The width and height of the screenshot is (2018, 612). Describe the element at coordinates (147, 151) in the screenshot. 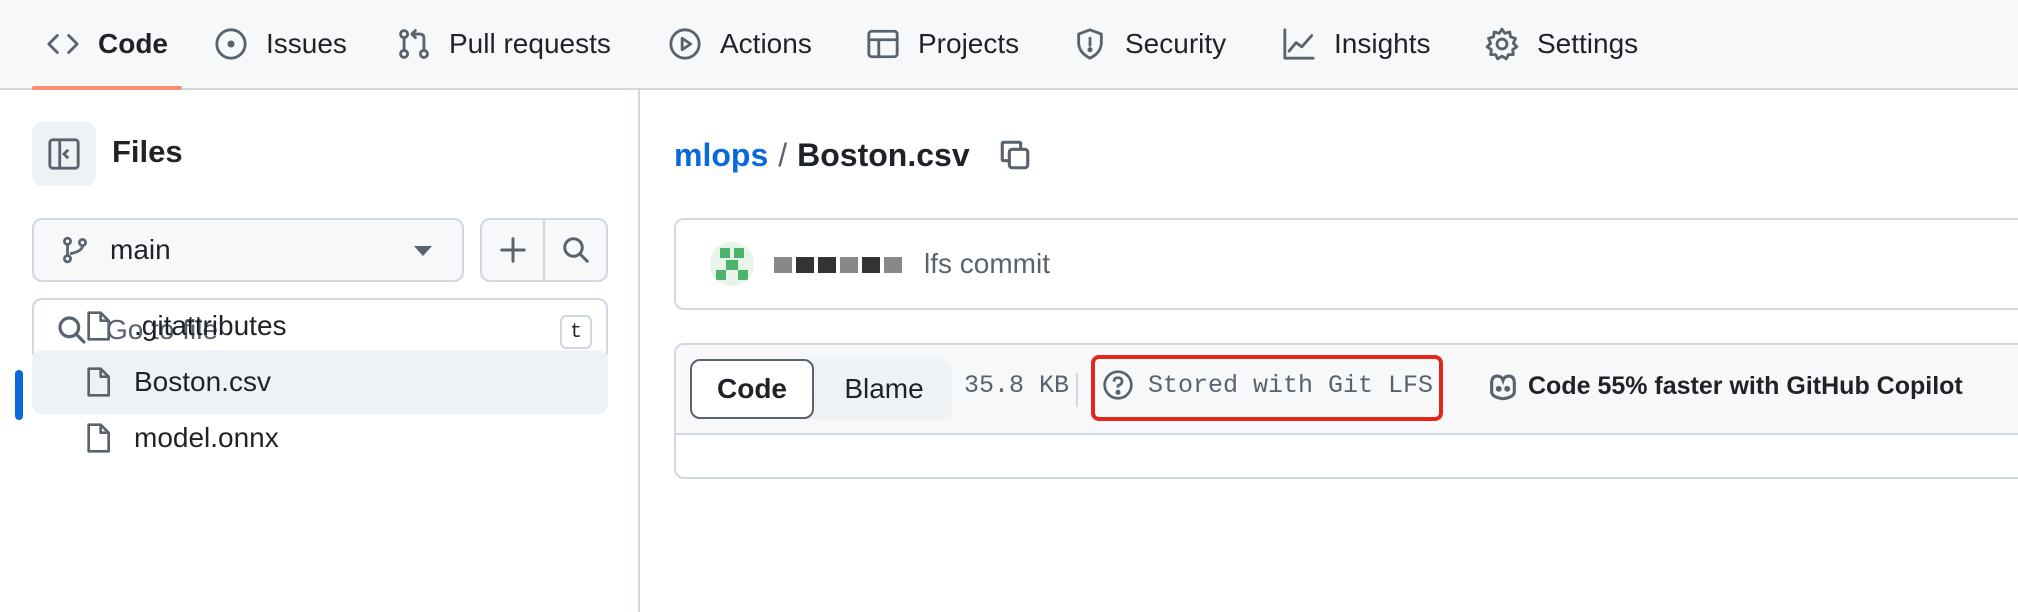

I see `sidebar-title: Files` at that location.